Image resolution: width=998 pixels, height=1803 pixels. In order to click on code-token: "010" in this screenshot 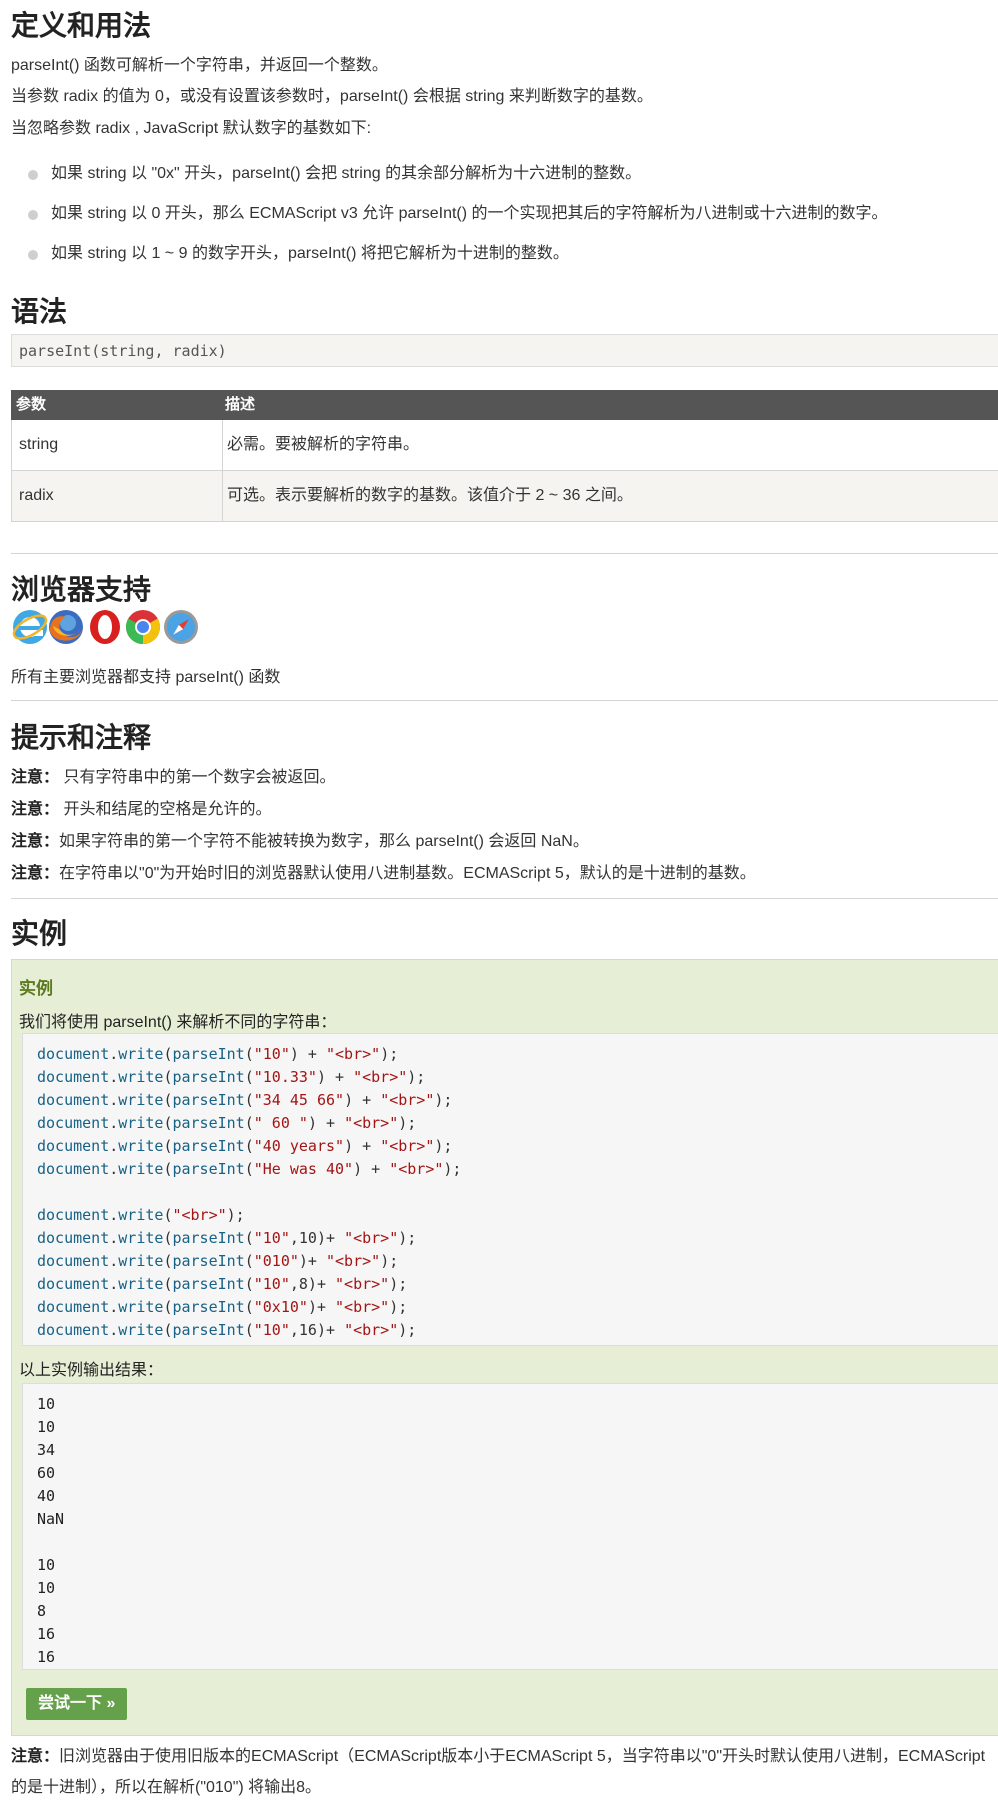, I will do `click(276, 1261)`.